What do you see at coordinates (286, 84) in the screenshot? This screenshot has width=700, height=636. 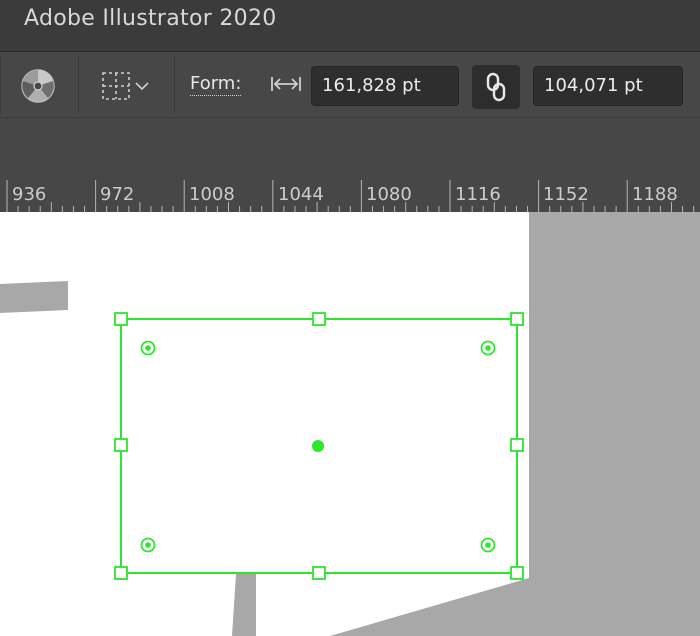 I see `width-arrows-icon` at bounding box center [286, 84].